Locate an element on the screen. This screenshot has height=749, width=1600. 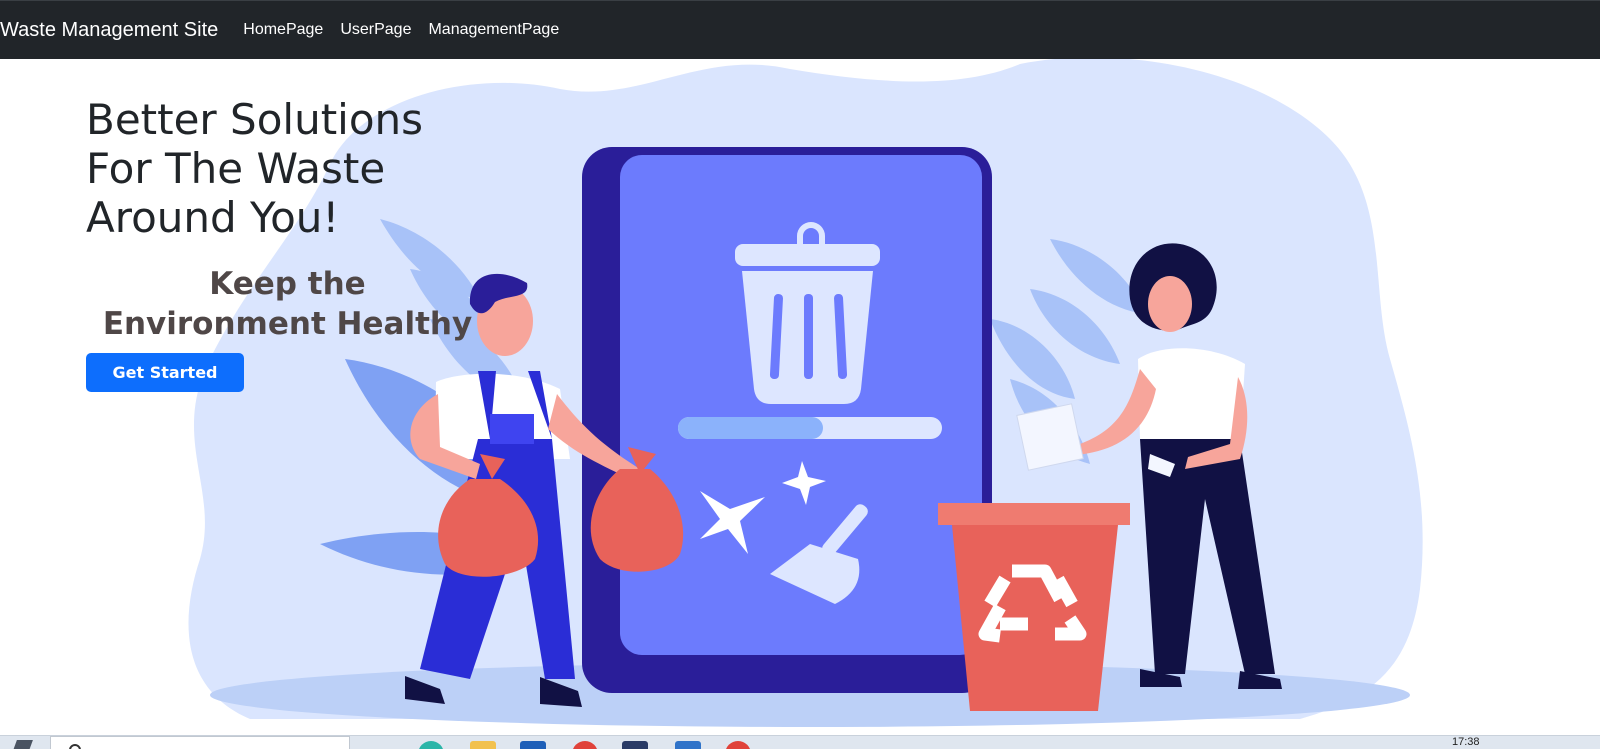
site-brand: Waste Management Site is located at coordinates (109, 30).